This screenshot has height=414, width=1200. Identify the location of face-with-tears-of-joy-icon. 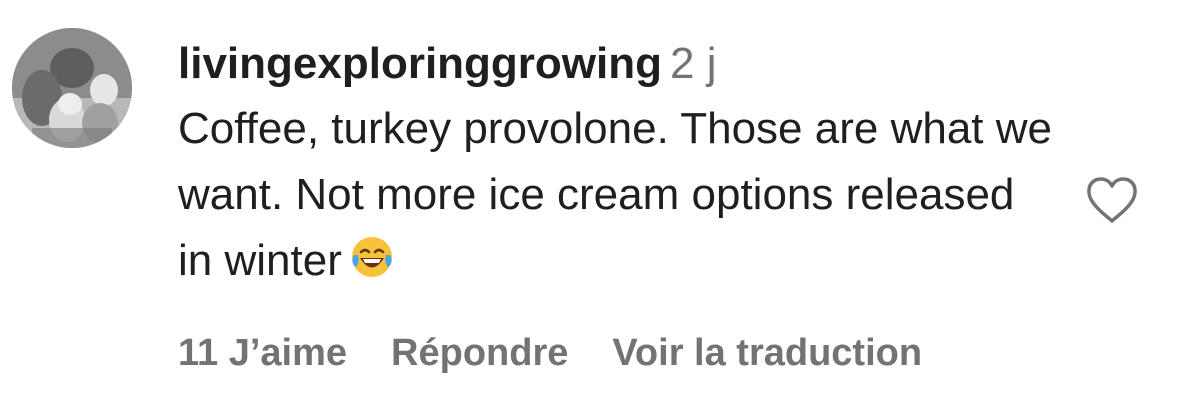
(371, 257).